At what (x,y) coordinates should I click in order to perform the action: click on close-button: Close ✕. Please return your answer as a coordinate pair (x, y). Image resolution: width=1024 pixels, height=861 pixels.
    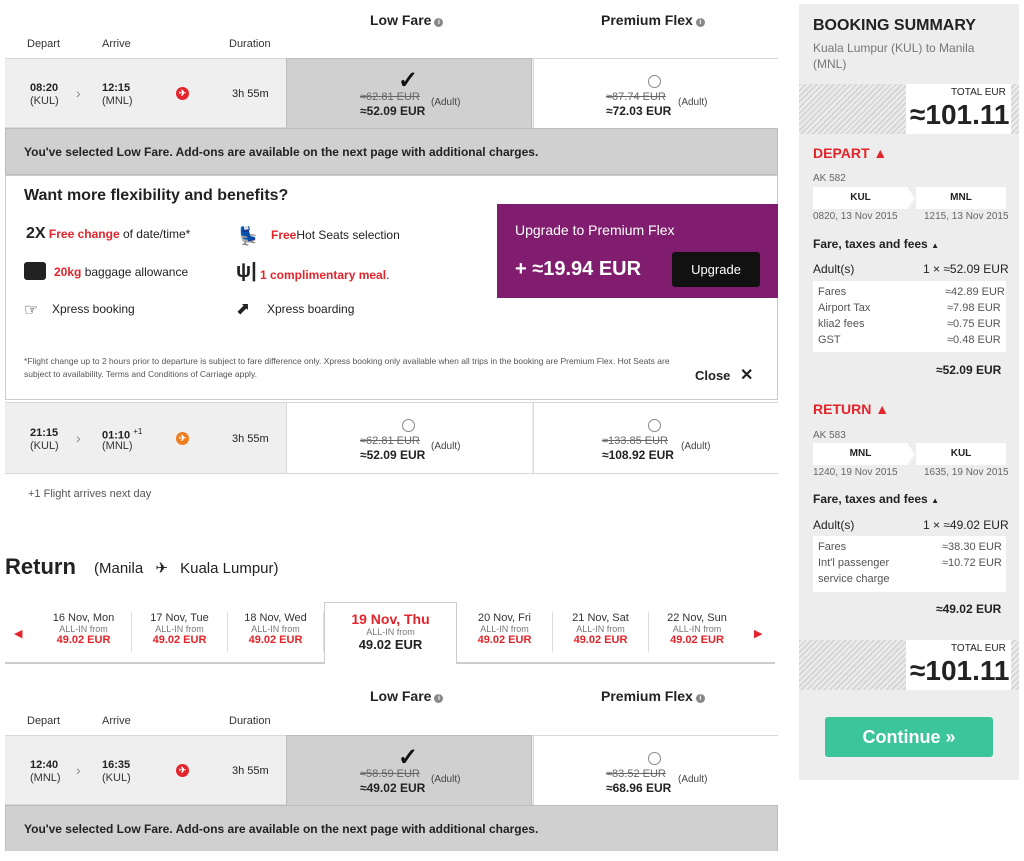
    Looking at the image, I should click on (724, 375).